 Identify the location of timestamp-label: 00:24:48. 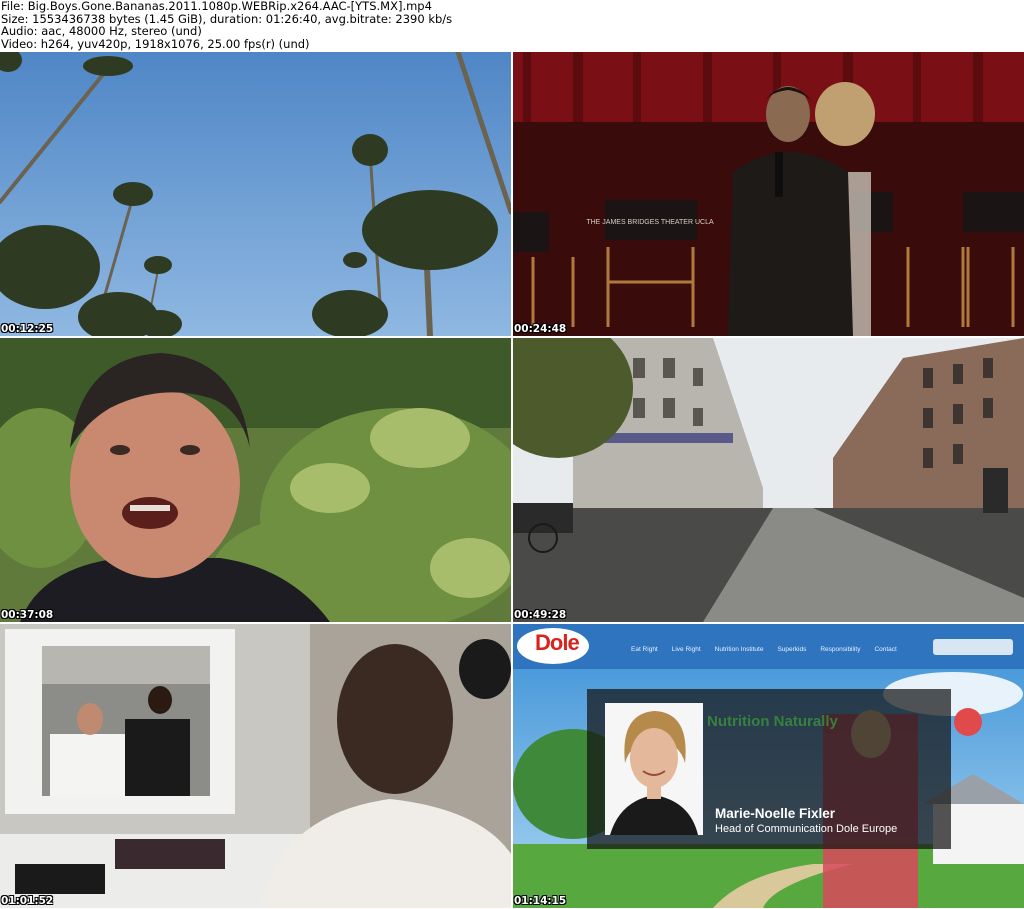
(540, 329).